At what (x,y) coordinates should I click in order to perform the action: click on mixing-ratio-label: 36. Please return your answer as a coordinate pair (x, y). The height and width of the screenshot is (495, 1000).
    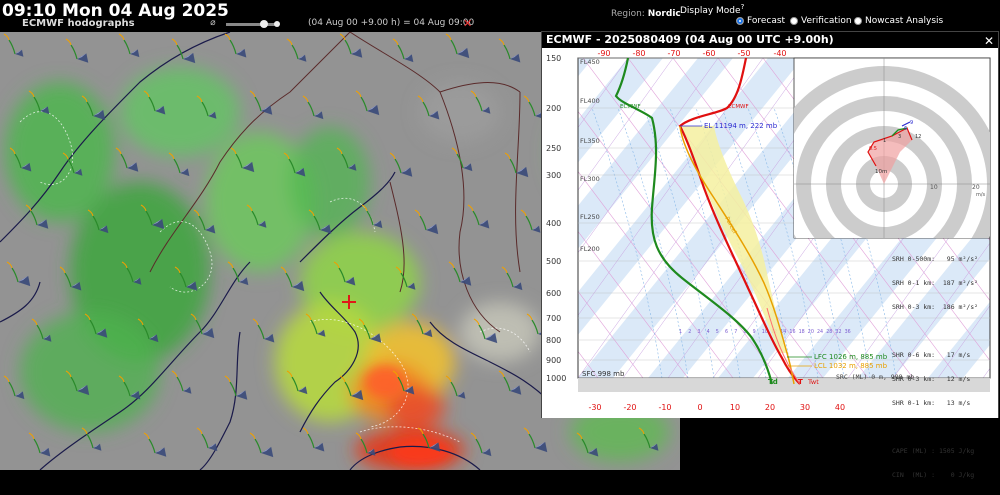
    Looking at the image, I should click on (848, 332).